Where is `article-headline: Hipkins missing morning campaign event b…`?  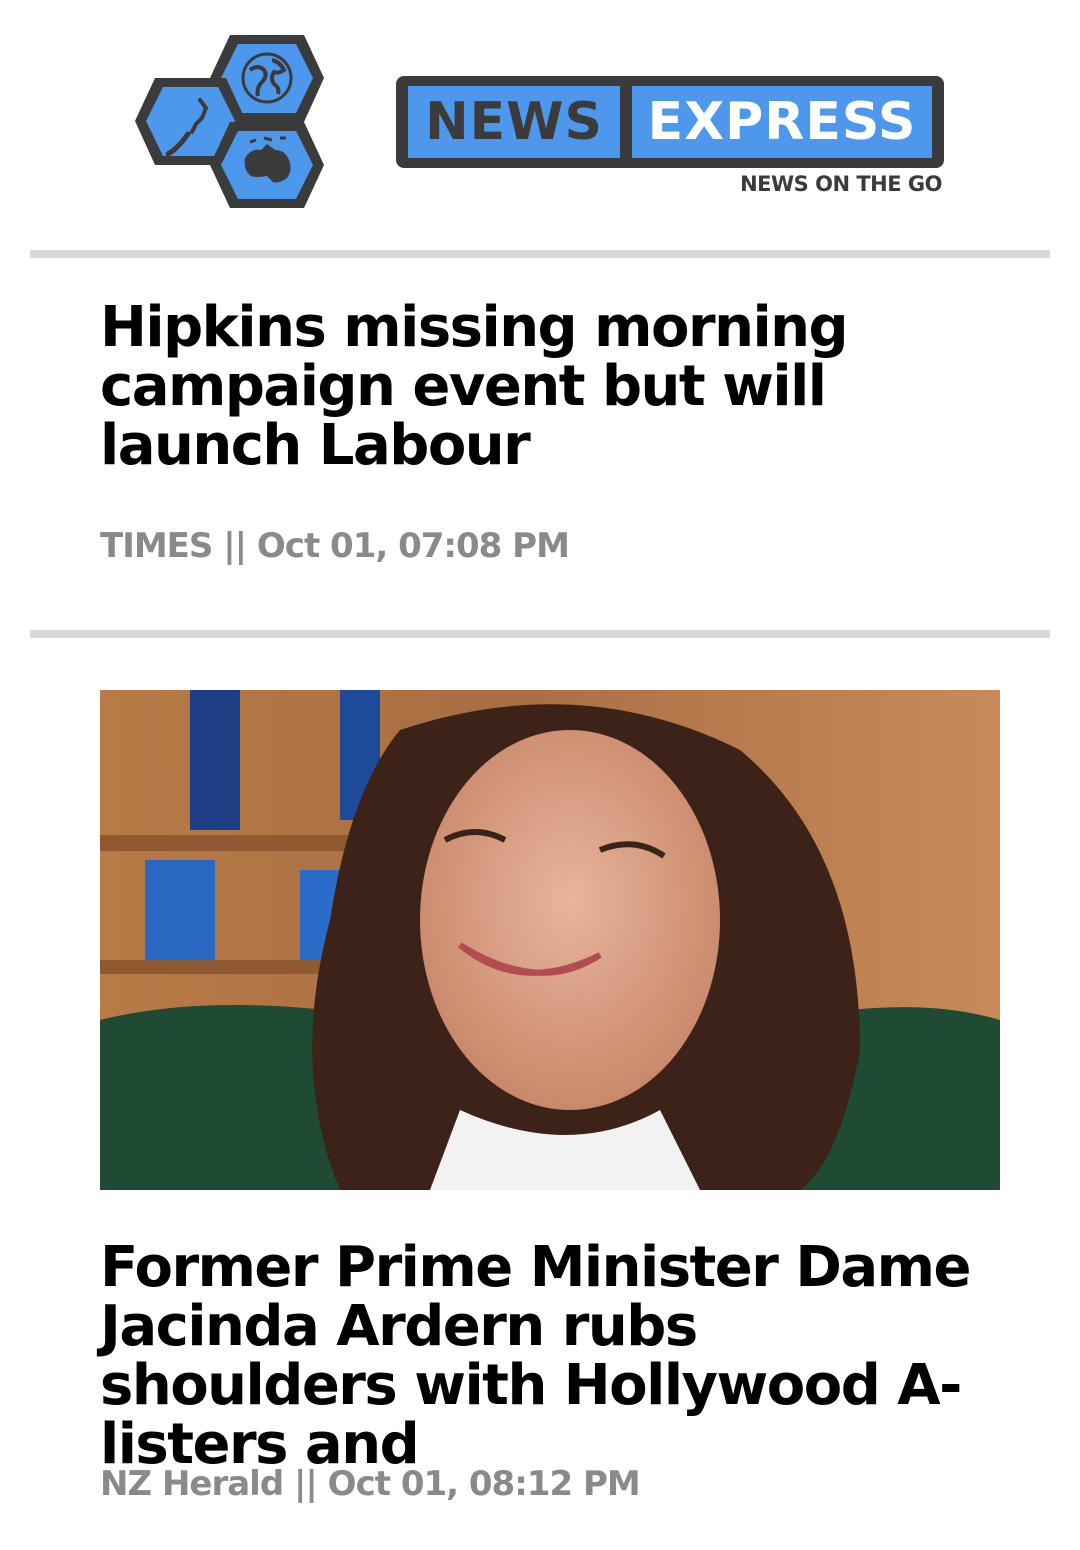 article-headline: Hipkins missing morning campaign event b… is located at coordinates (555, 386).